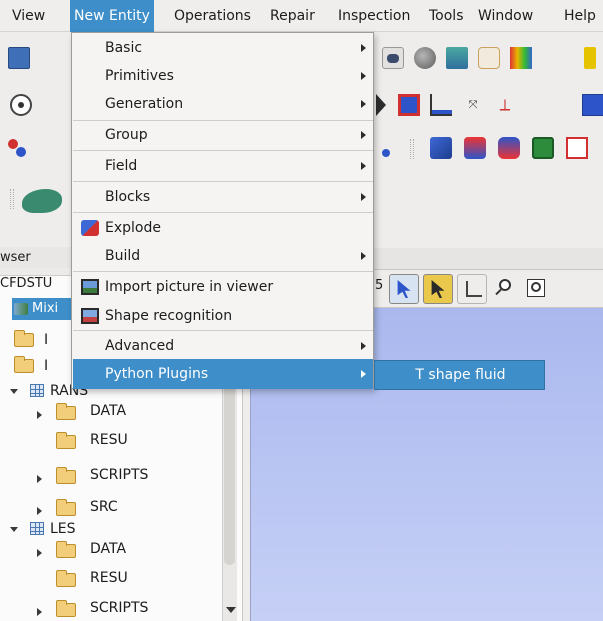 This screenshot has width=603, height=621. I want to click on tree-item-rans-resu: RESU, so click(120, 440).